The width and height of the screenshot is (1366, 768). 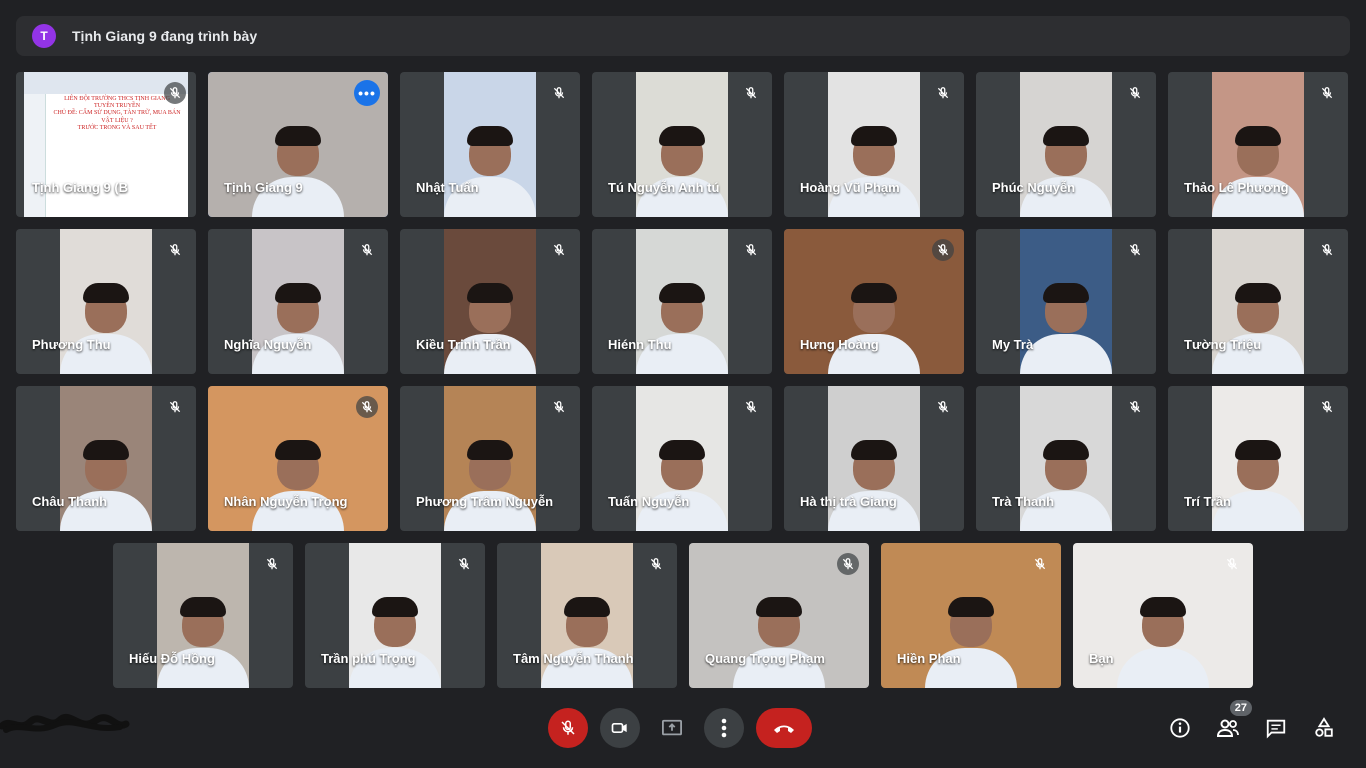 I want to click on participant-name: Hiénn Thu, so click(x=640, y=344).